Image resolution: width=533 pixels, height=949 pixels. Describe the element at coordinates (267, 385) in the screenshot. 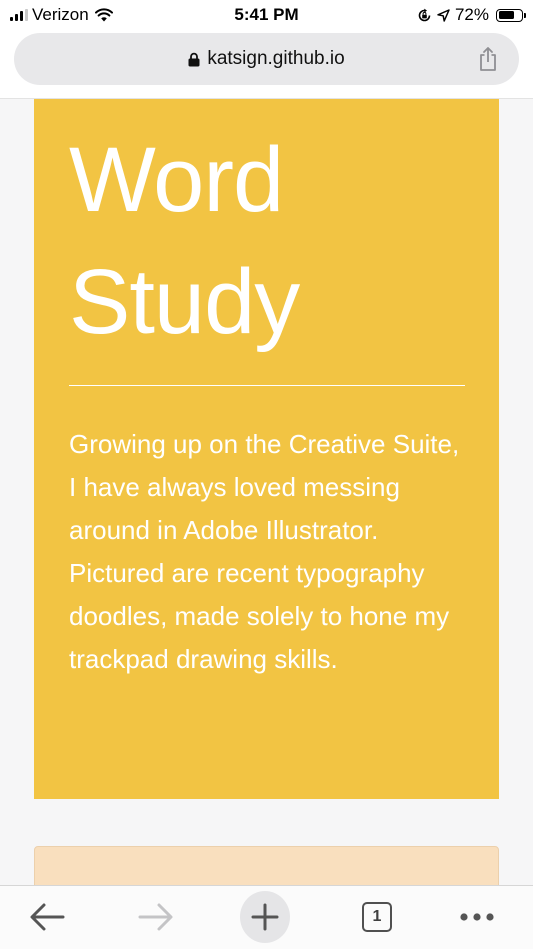

I see `hero-divider` at that location.